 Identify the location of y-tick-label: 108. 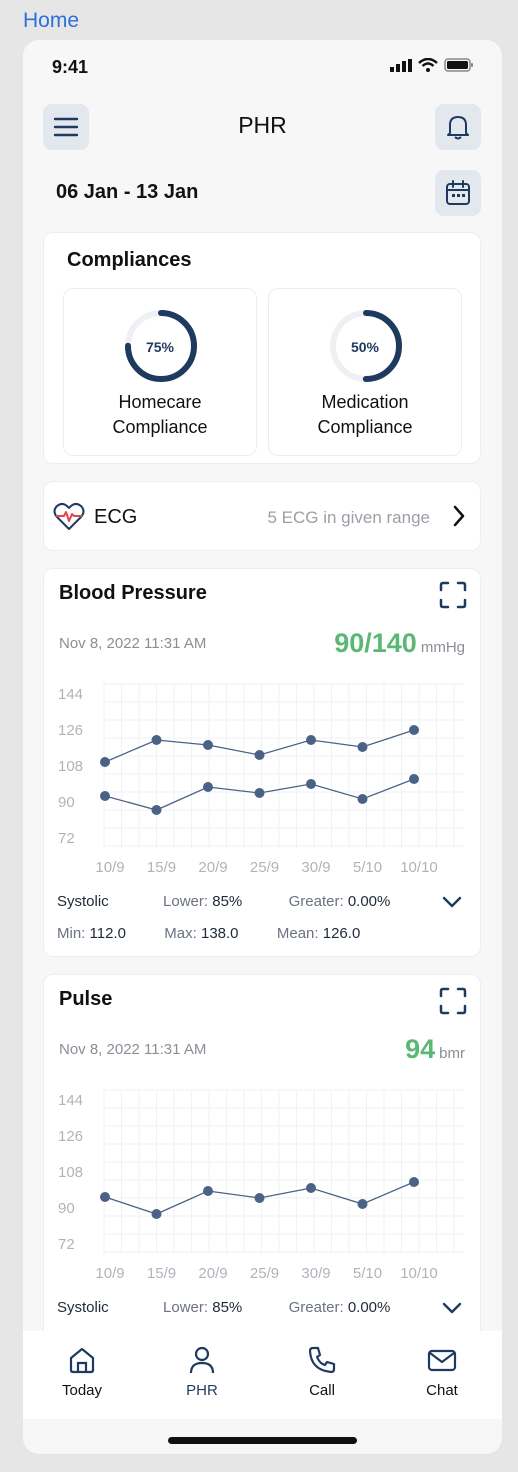
(70, 766).